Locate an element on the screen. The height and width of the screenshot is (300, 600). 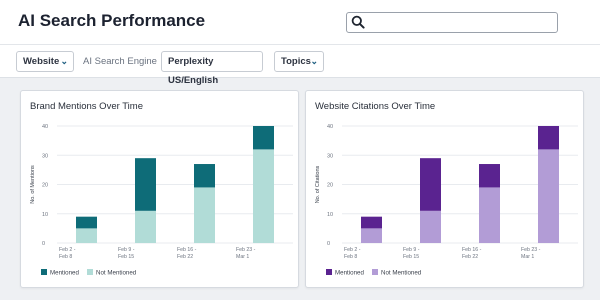
ai-search-engine-label: AI Search Engine is located at coordinates (120, 61).